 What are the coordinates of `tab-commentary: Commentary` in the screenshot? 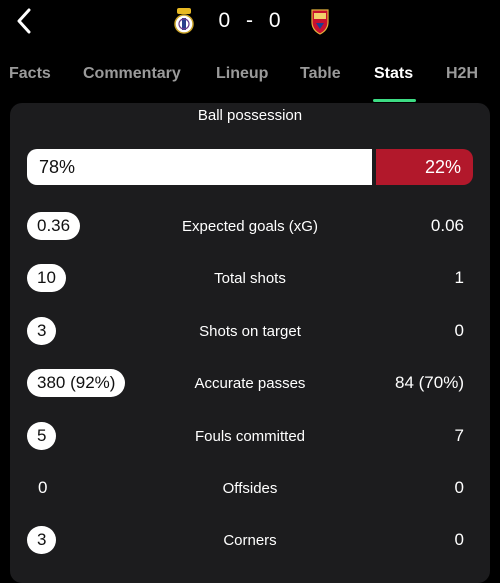 It's located at (132, 74).